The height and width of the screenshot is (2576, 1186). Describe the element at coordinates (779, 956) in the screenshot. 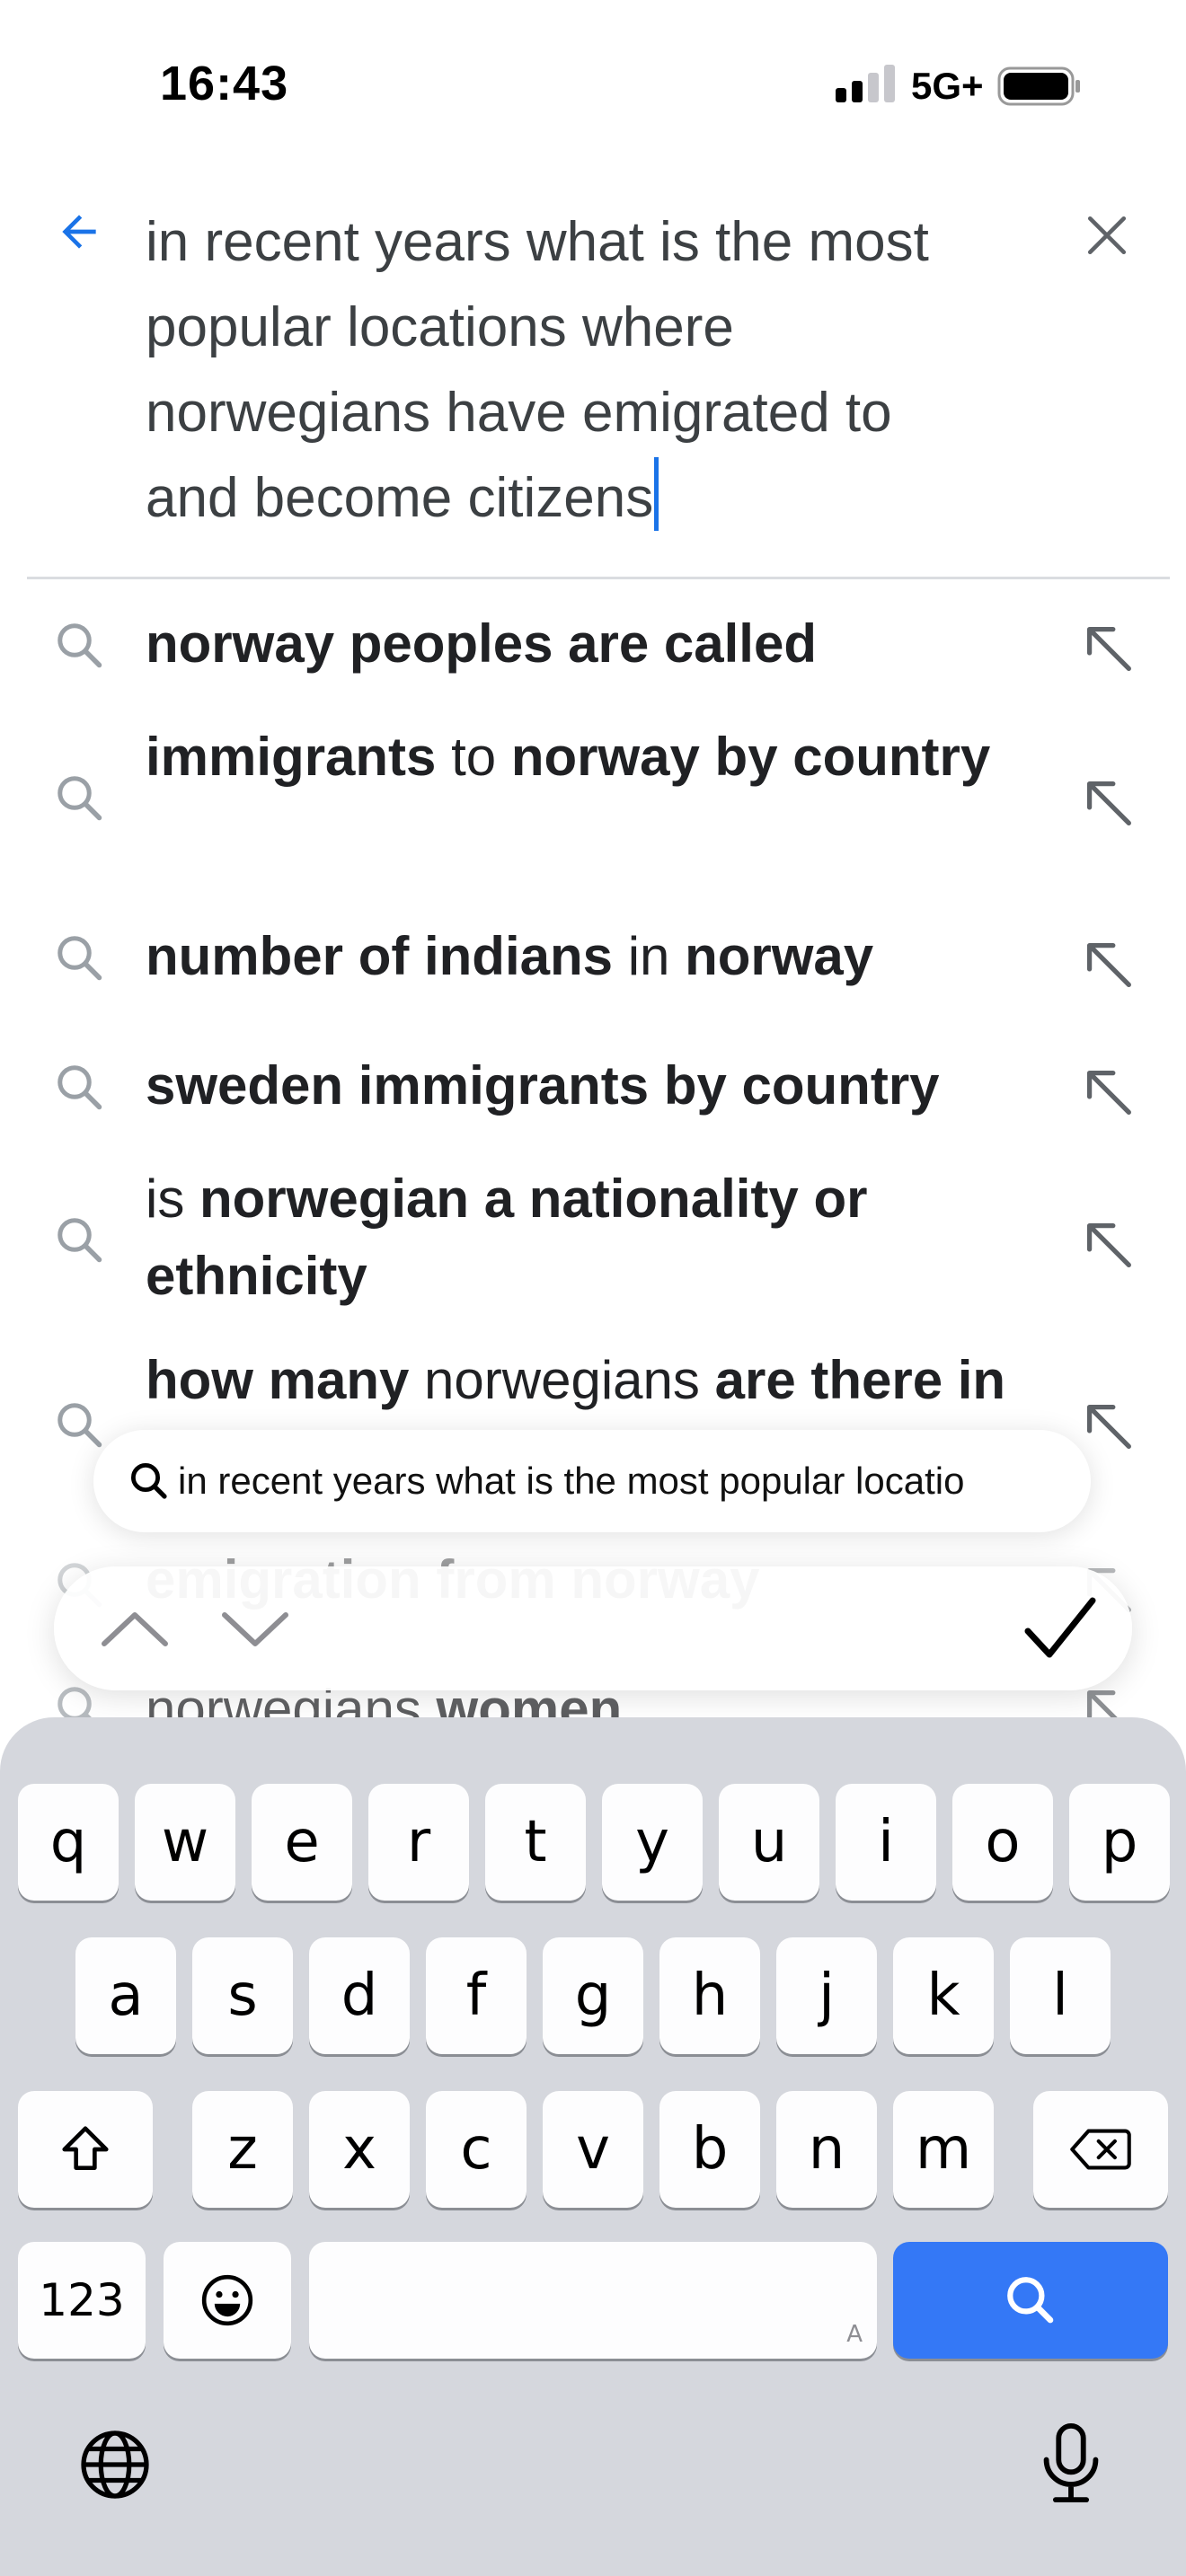

I see `suggestion-text-bold: norway` at that location.